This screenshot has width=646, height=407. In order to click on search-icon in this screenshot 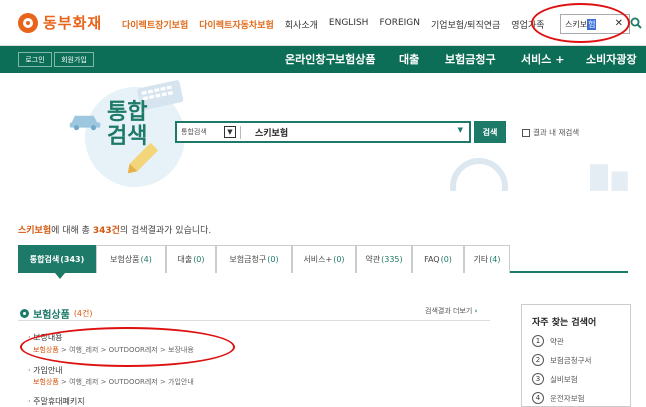, I will do `click(636, 23)`.